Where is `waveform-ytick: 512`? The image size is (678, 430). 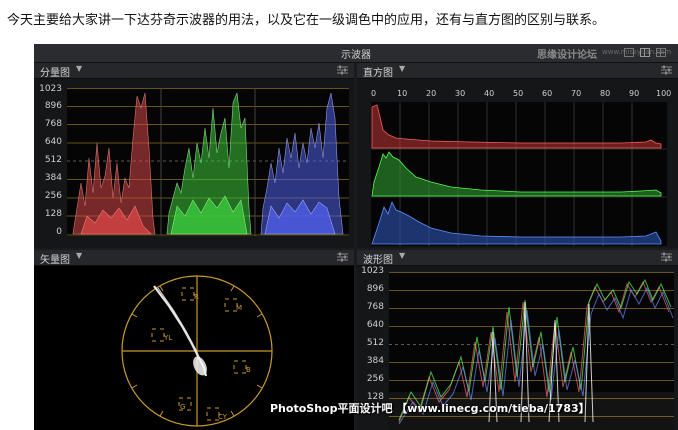 waveform-ytick: 512 is located at coordinates (375, 343).